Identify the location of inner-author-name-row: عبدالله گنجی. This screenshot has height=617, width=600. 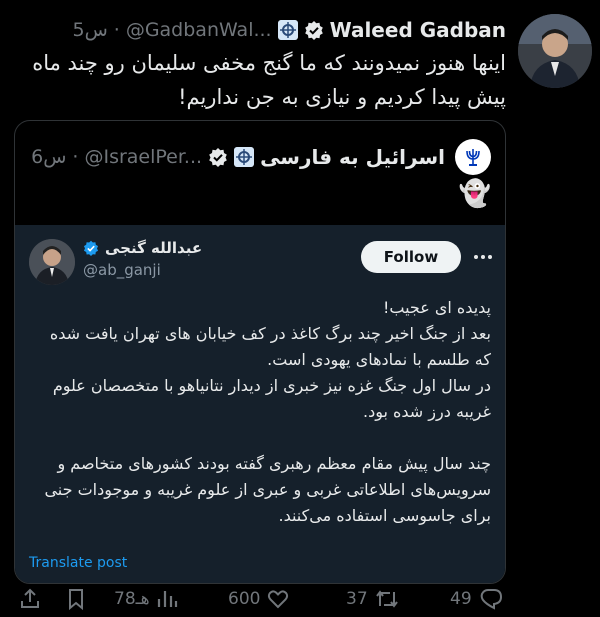
(142, 248).